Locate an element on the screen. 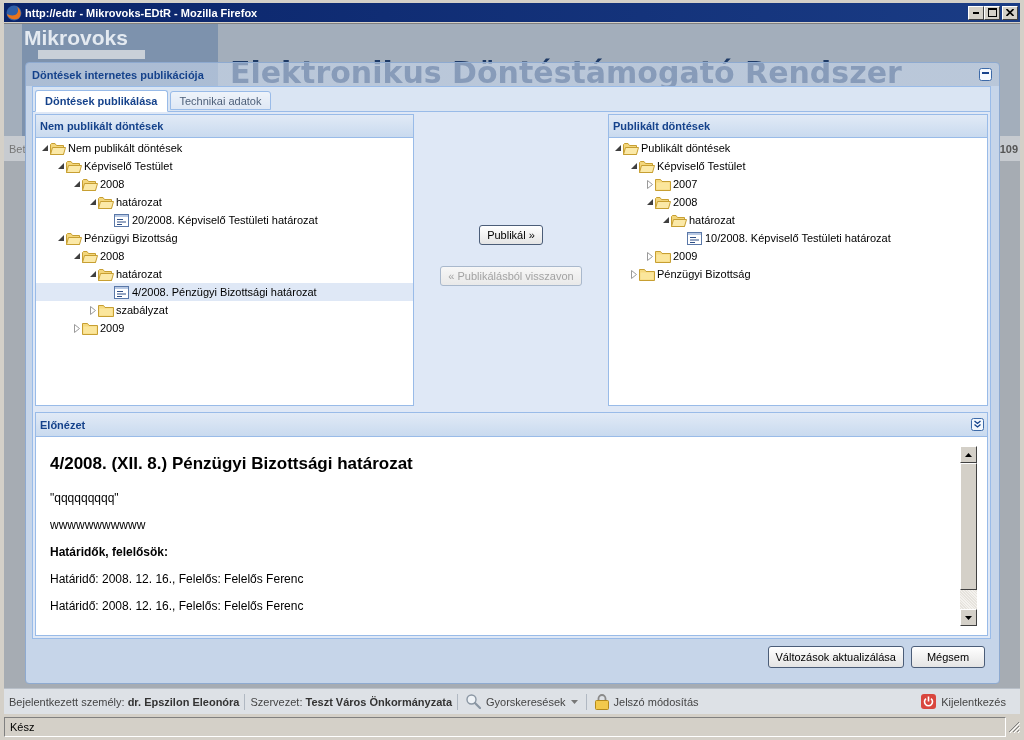  window-title: http://edtr - Mikrovoks-EDtR - Mozilla Firefox is located at coordinates (141, 12).